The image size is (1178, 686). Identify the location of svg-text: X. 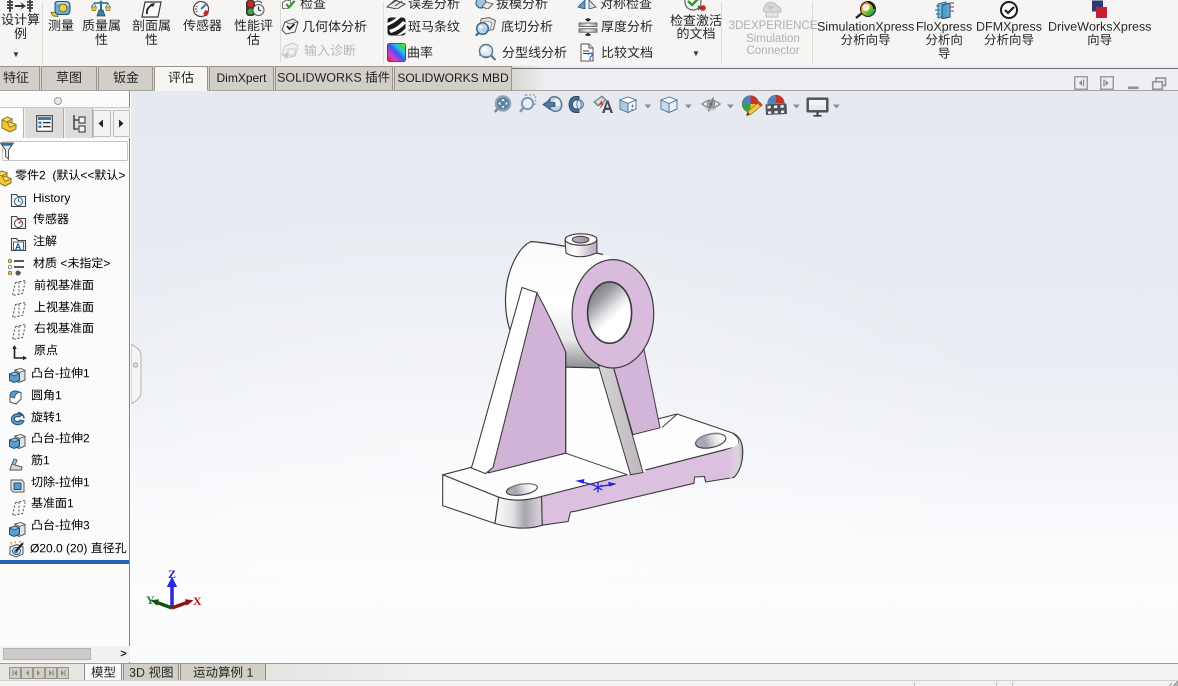
(197, 601).